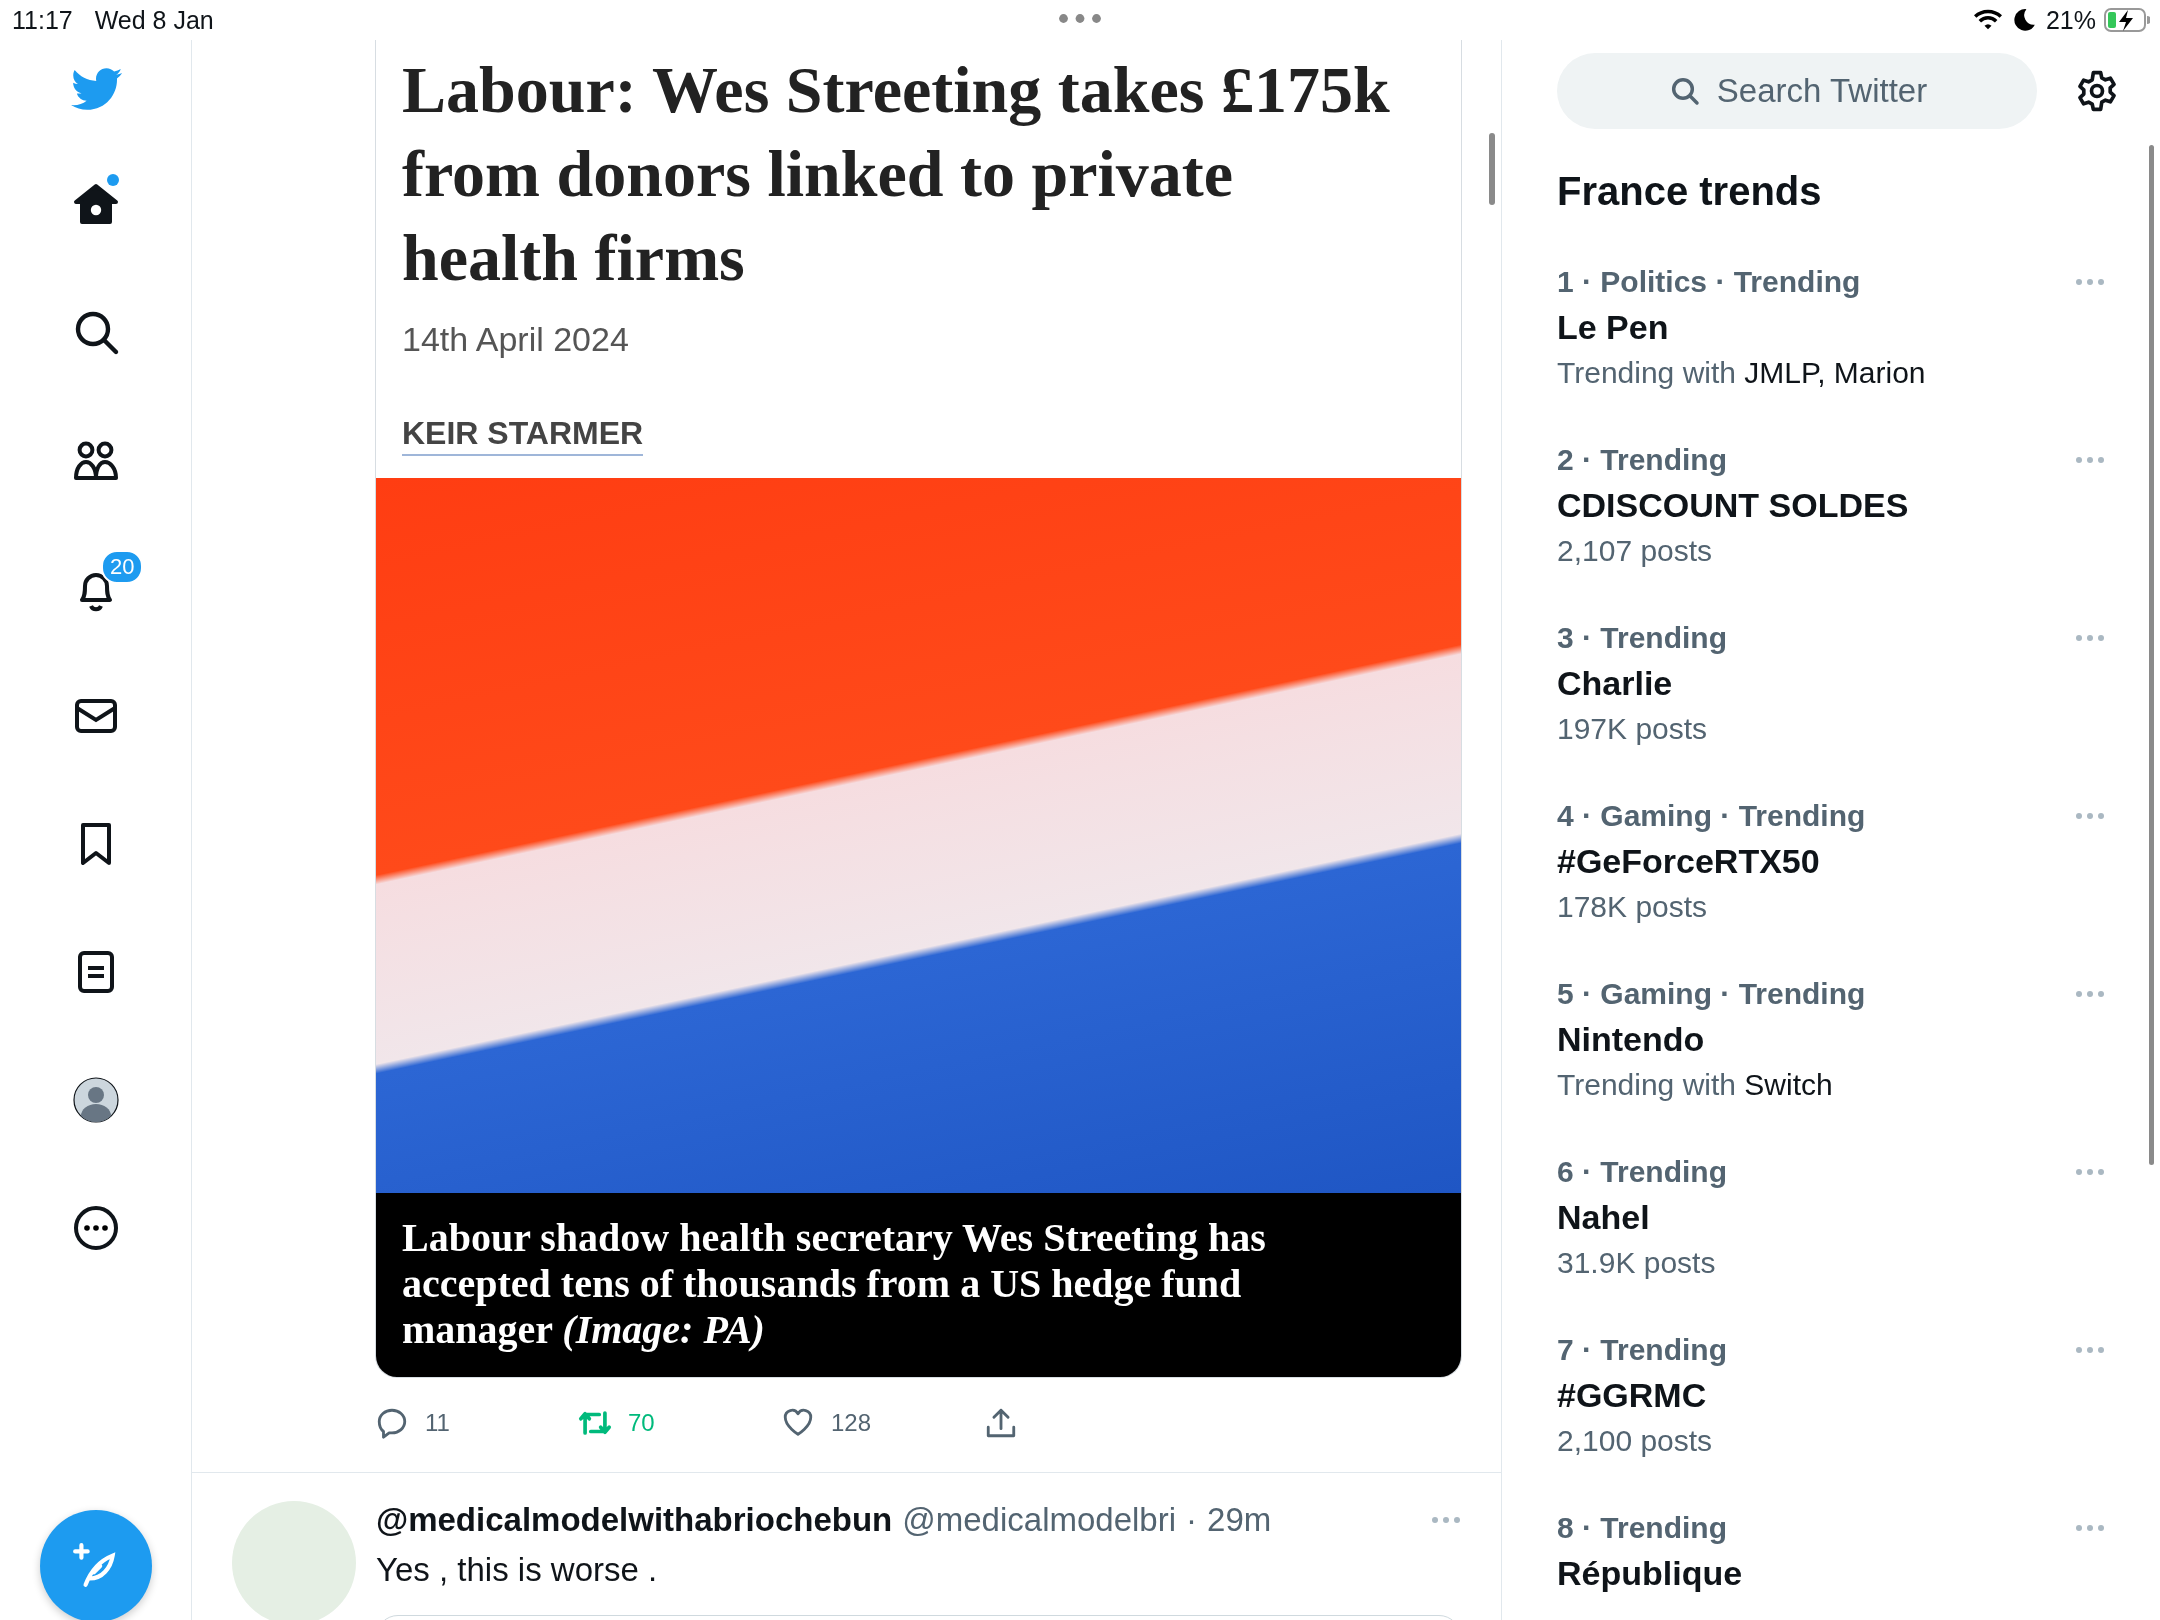 Image resolution: width=2160 pixels, height=1620 pixels. Describe the element at coordinates (1695, 1085) in the screenshot. I see `trend-related: Trending with Switch` at that location.